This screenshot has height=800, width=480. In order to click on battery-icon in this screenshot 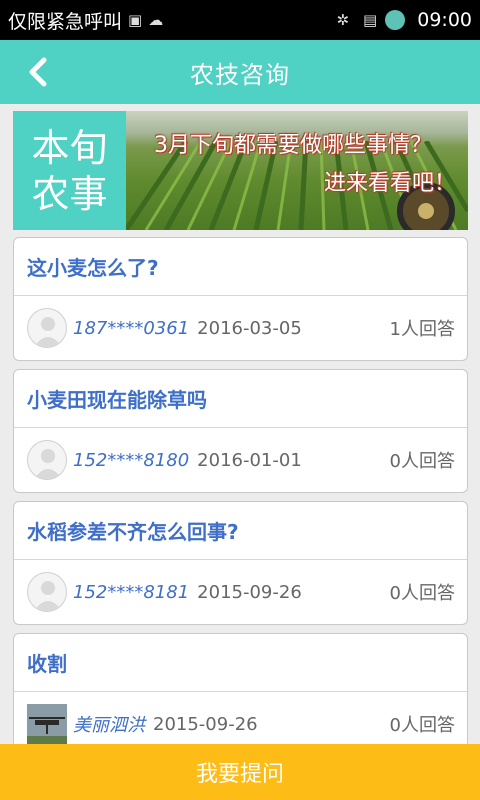, I will do `click(395, 20)`.